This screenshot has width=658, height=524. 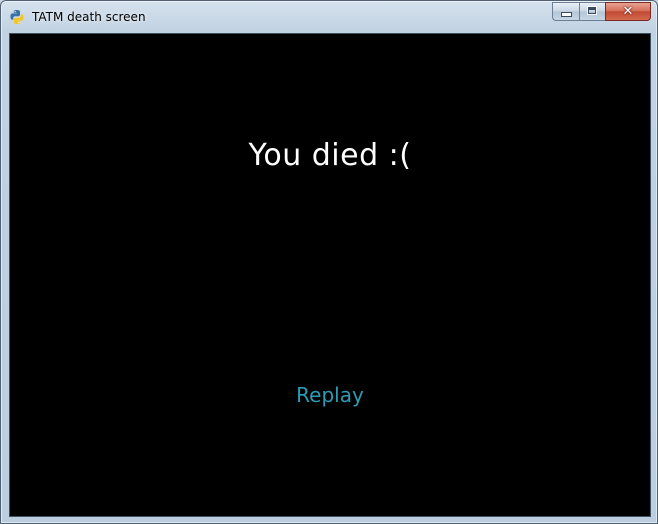 I want to click on maximize-button, so click(x=592, y=11).